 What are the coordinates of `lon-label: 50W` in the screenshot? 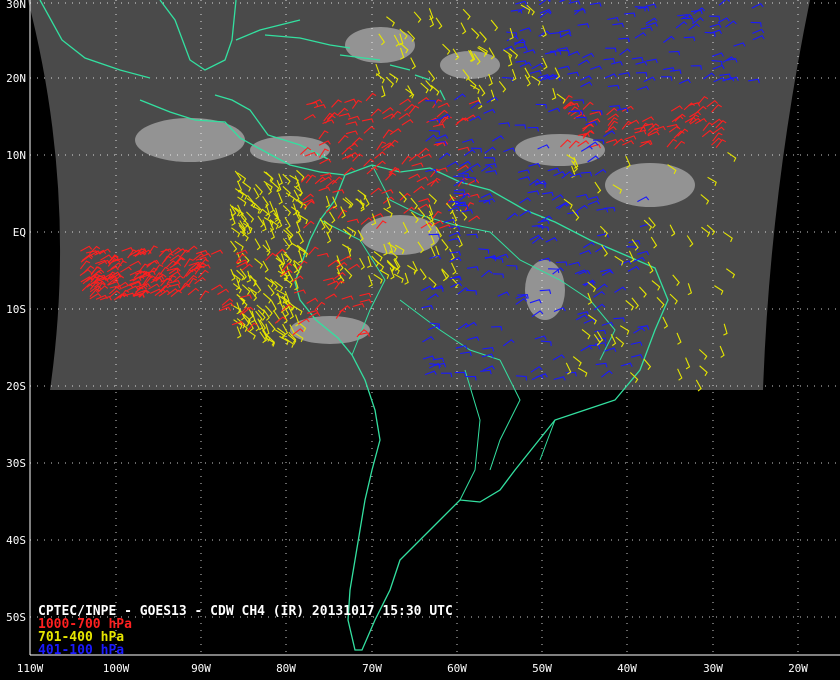 It's located at (542, 668).